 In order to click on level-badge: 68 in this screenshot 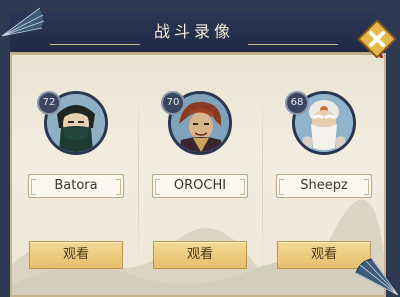, I will do `click(297, 103)`.